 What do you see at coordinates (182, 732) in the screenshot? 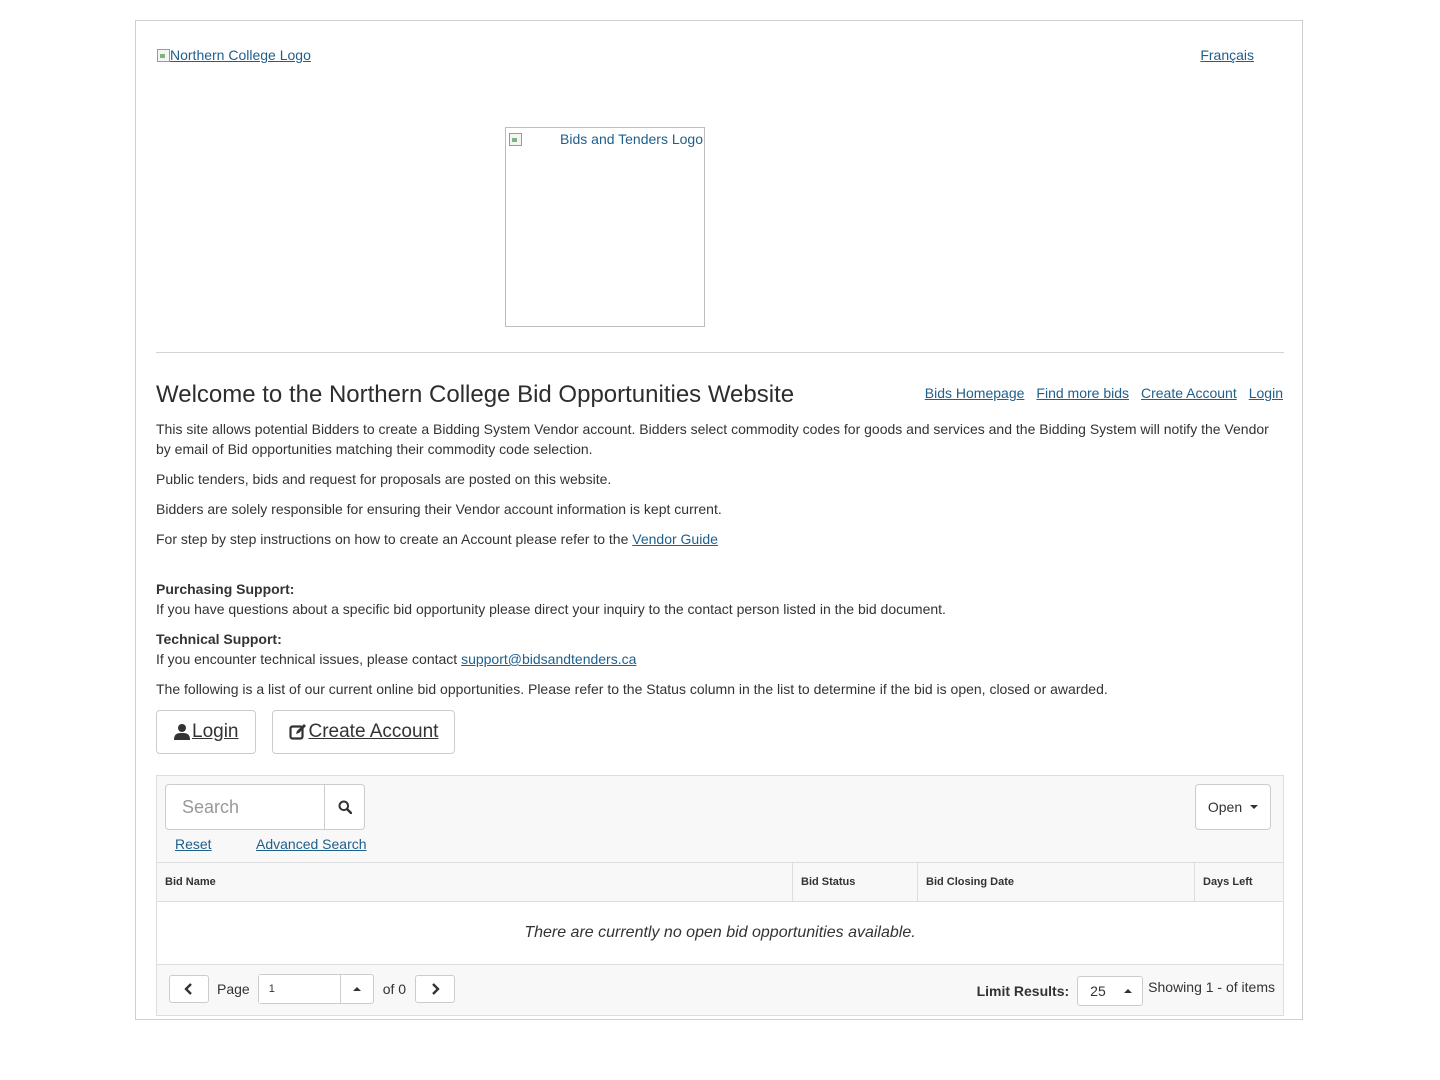
I see `user-icon` at bounding box center [182, 732].